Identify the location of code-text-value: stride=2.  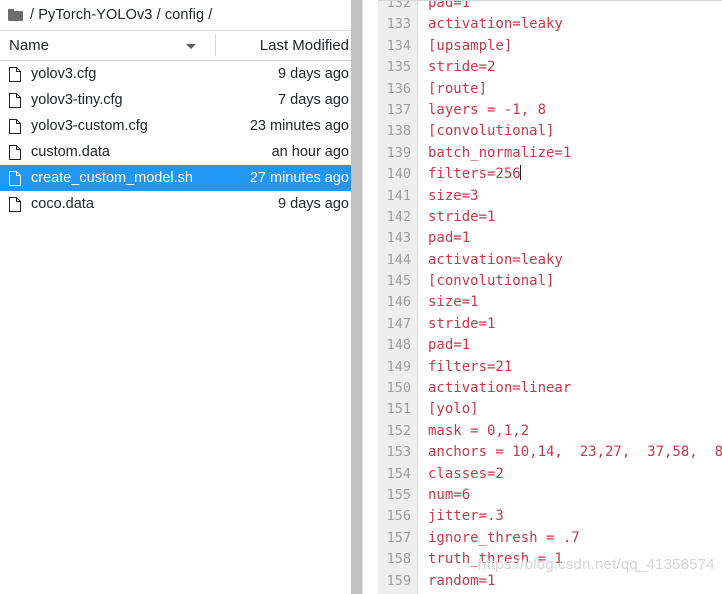
(462, 67).